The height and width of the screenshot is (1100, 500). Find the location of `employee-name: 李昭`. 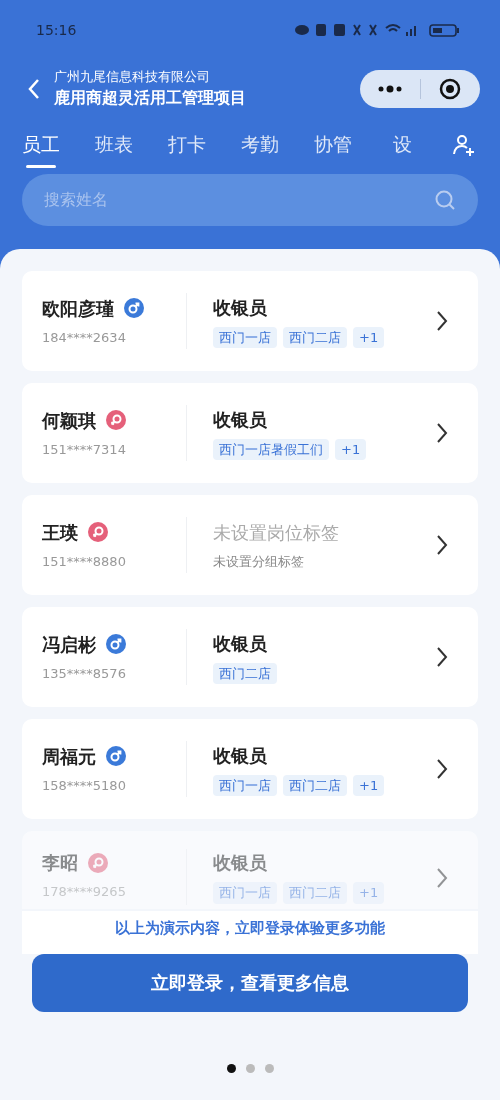

employee-name: 李昭 is located at coordinates (60, 863).